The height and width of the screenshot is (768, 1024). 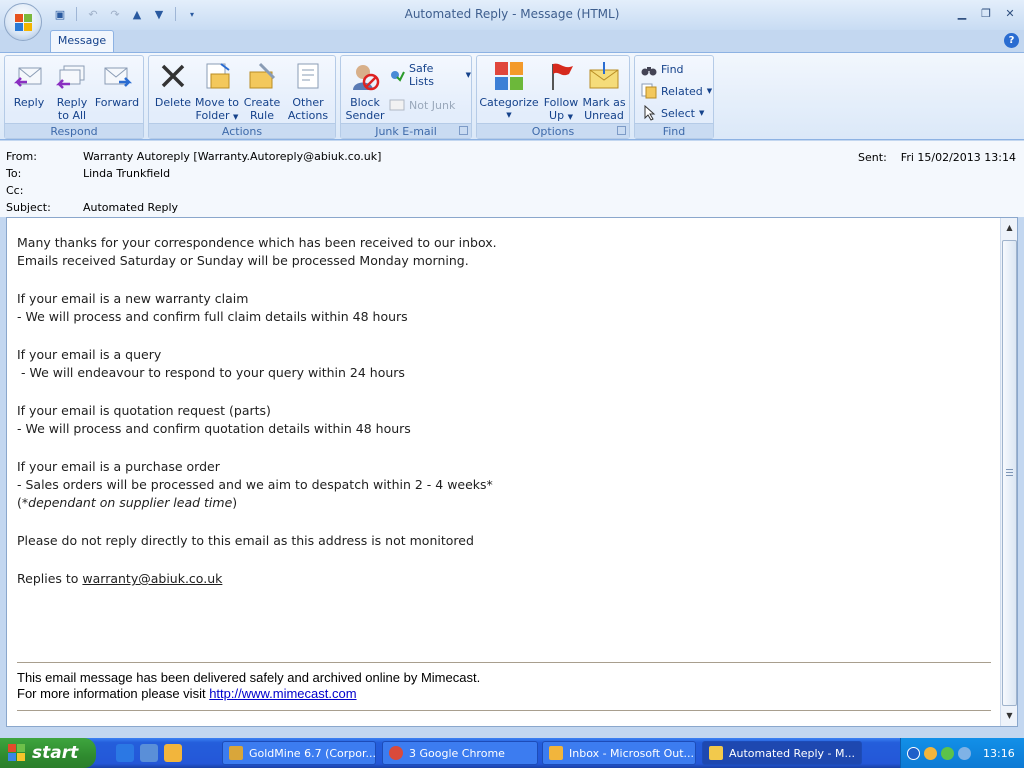 What do you see at coordinates (553, 130) in the screenshot?
I see `group-label-options: Options` at bounding box center [553, 130].